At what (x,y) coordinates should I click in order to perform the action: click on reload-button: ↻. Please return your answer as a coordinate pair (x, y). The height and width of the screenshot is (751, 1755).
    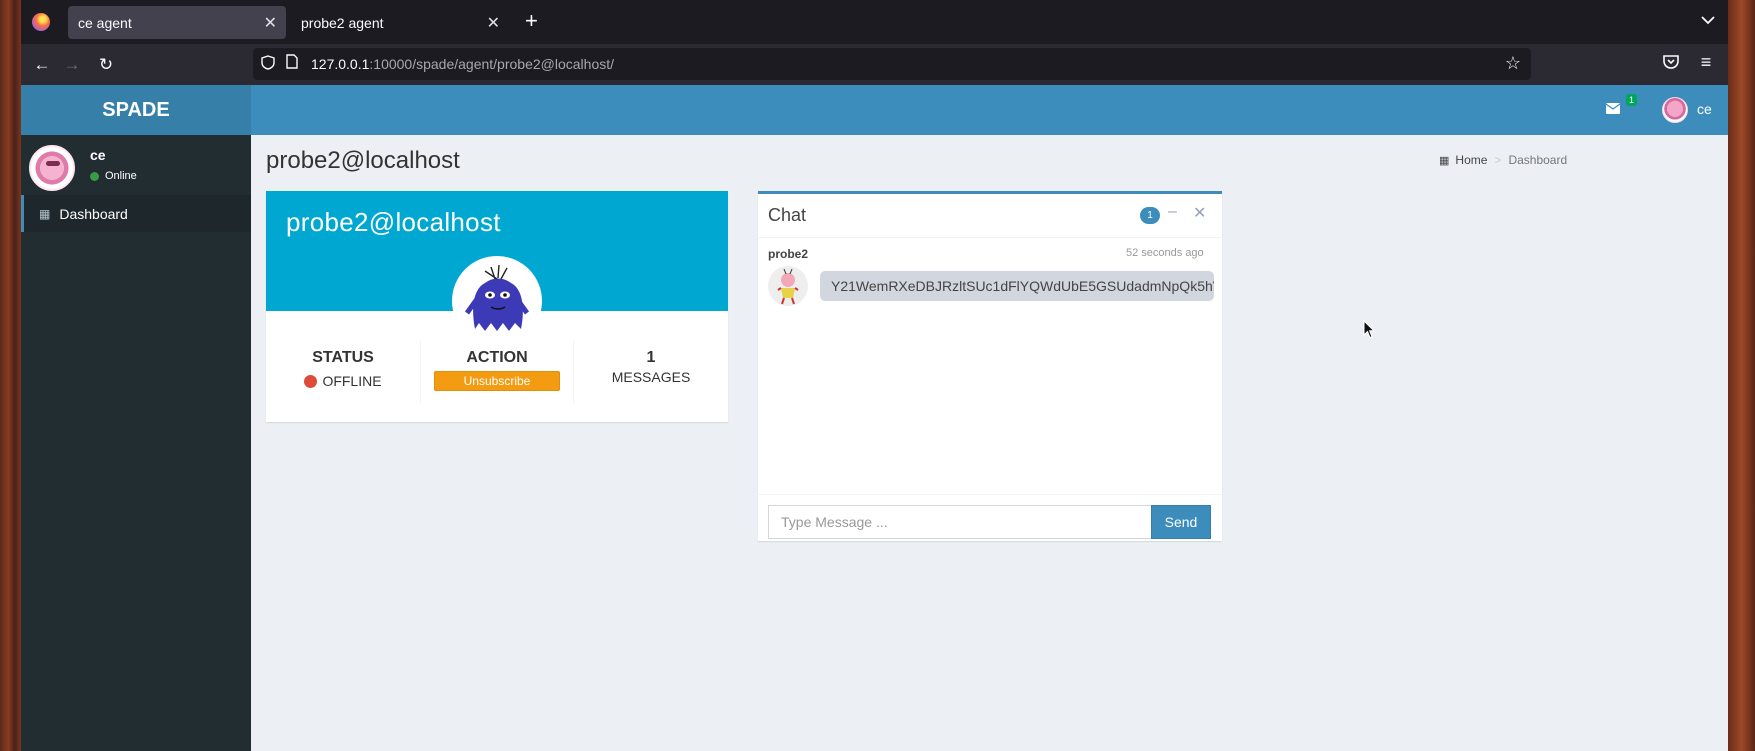
    Looking at the image, I should click on (106, 65).